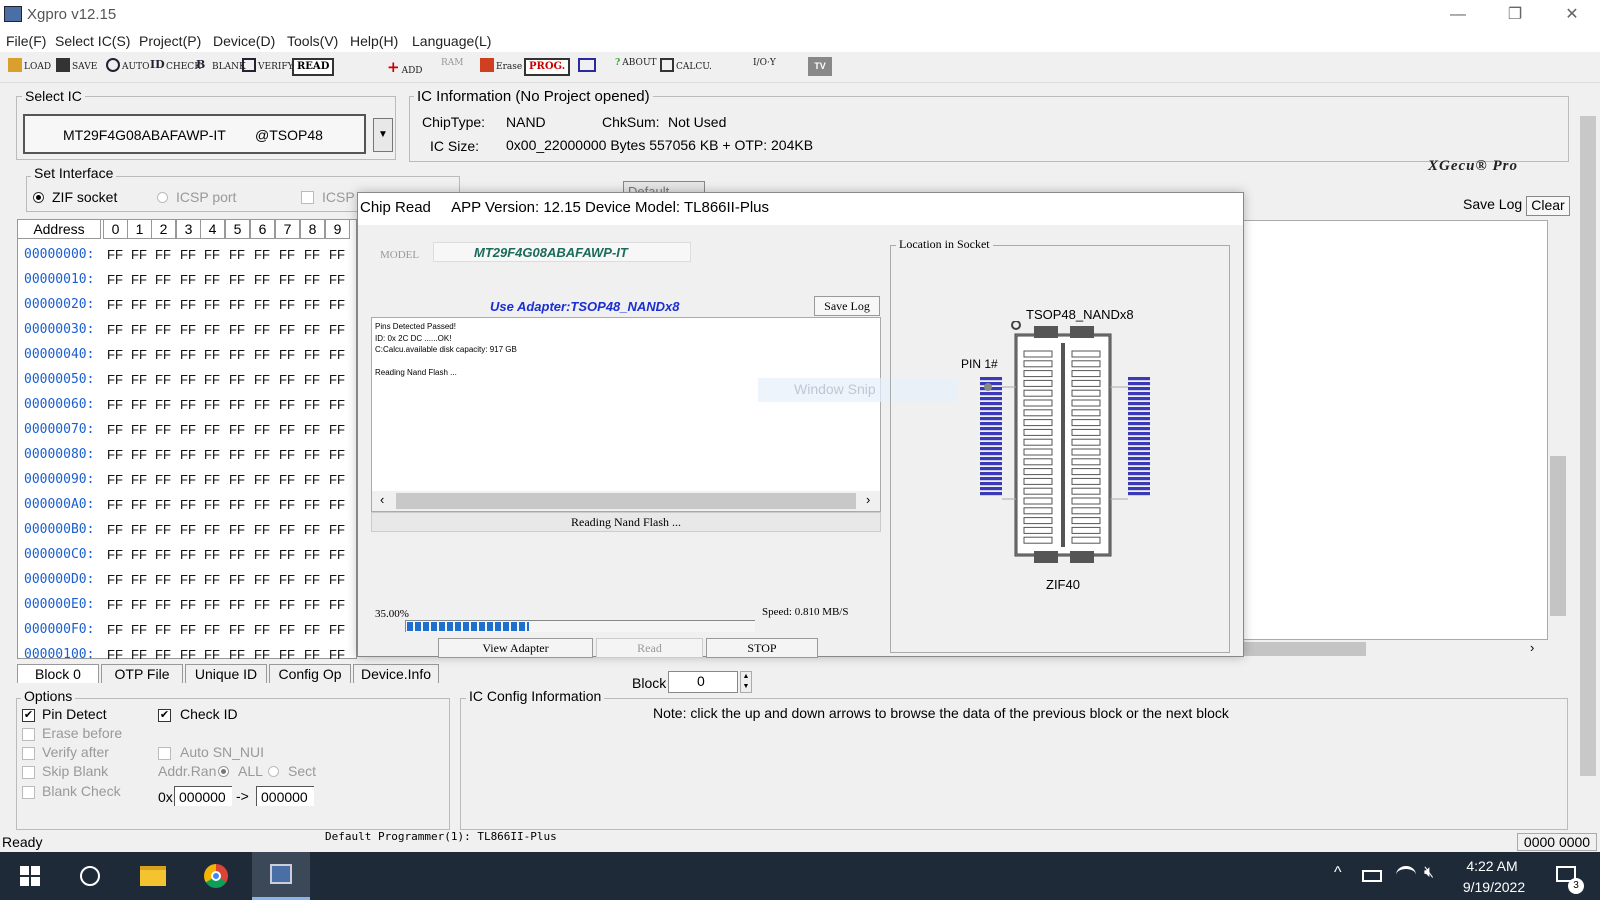 The height and width of the screenshot is (900, 1600). Describe the element at coordinates (26, 41) in the screenshot. I see `menu-file: File(F)` at that location.